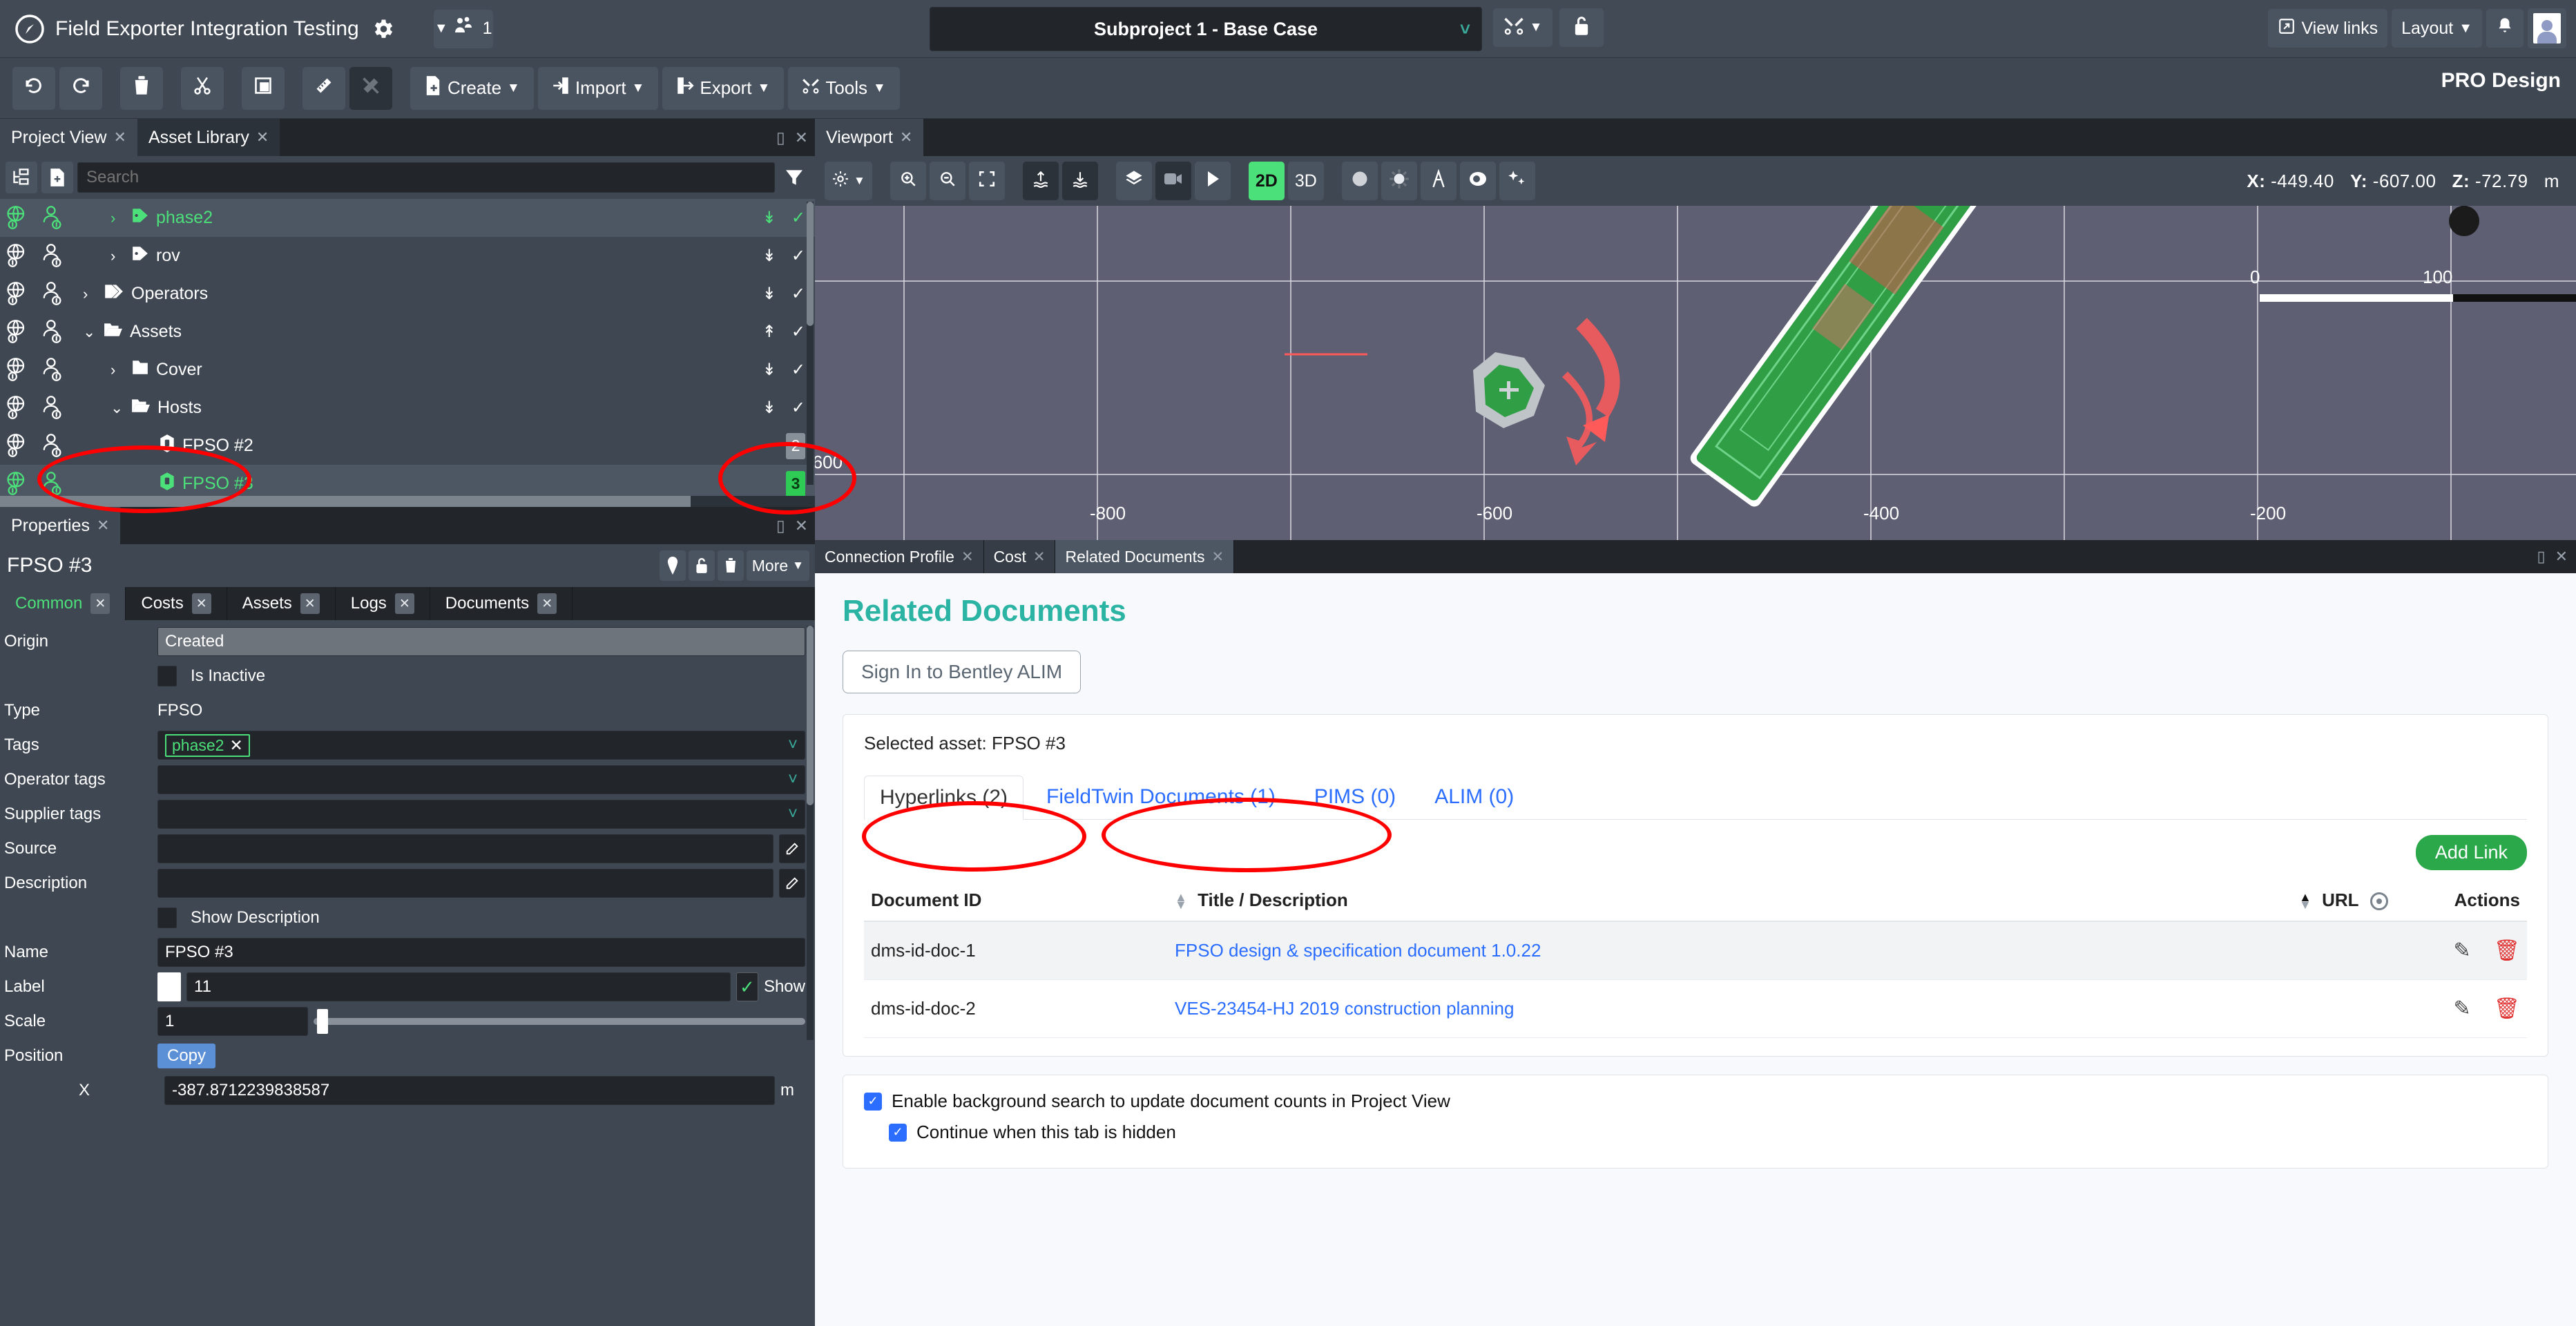 The width and height of the screenshot is (2576, 1326). I want to click on undo-button, so click(33, 88).